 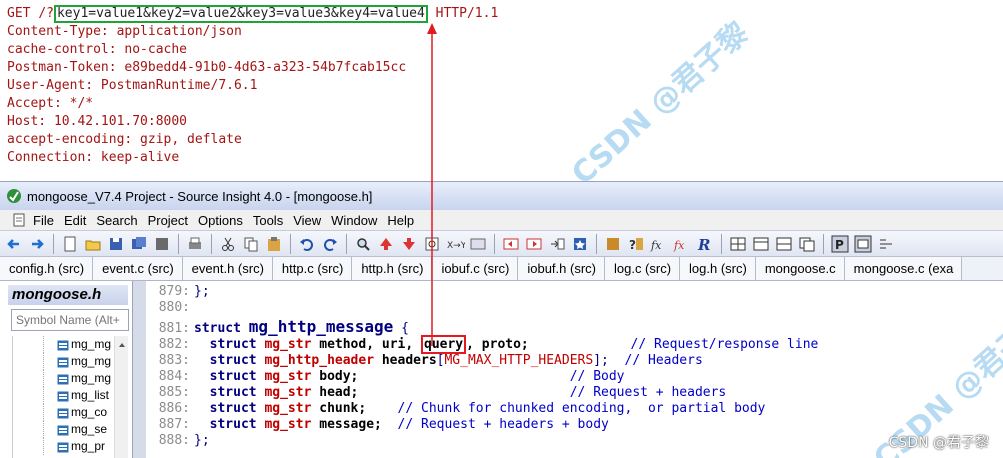 What do you see at coordinates (840, 244) in the screenshot?
I see `project-window-icon: P` at bounding box center [840, 244].